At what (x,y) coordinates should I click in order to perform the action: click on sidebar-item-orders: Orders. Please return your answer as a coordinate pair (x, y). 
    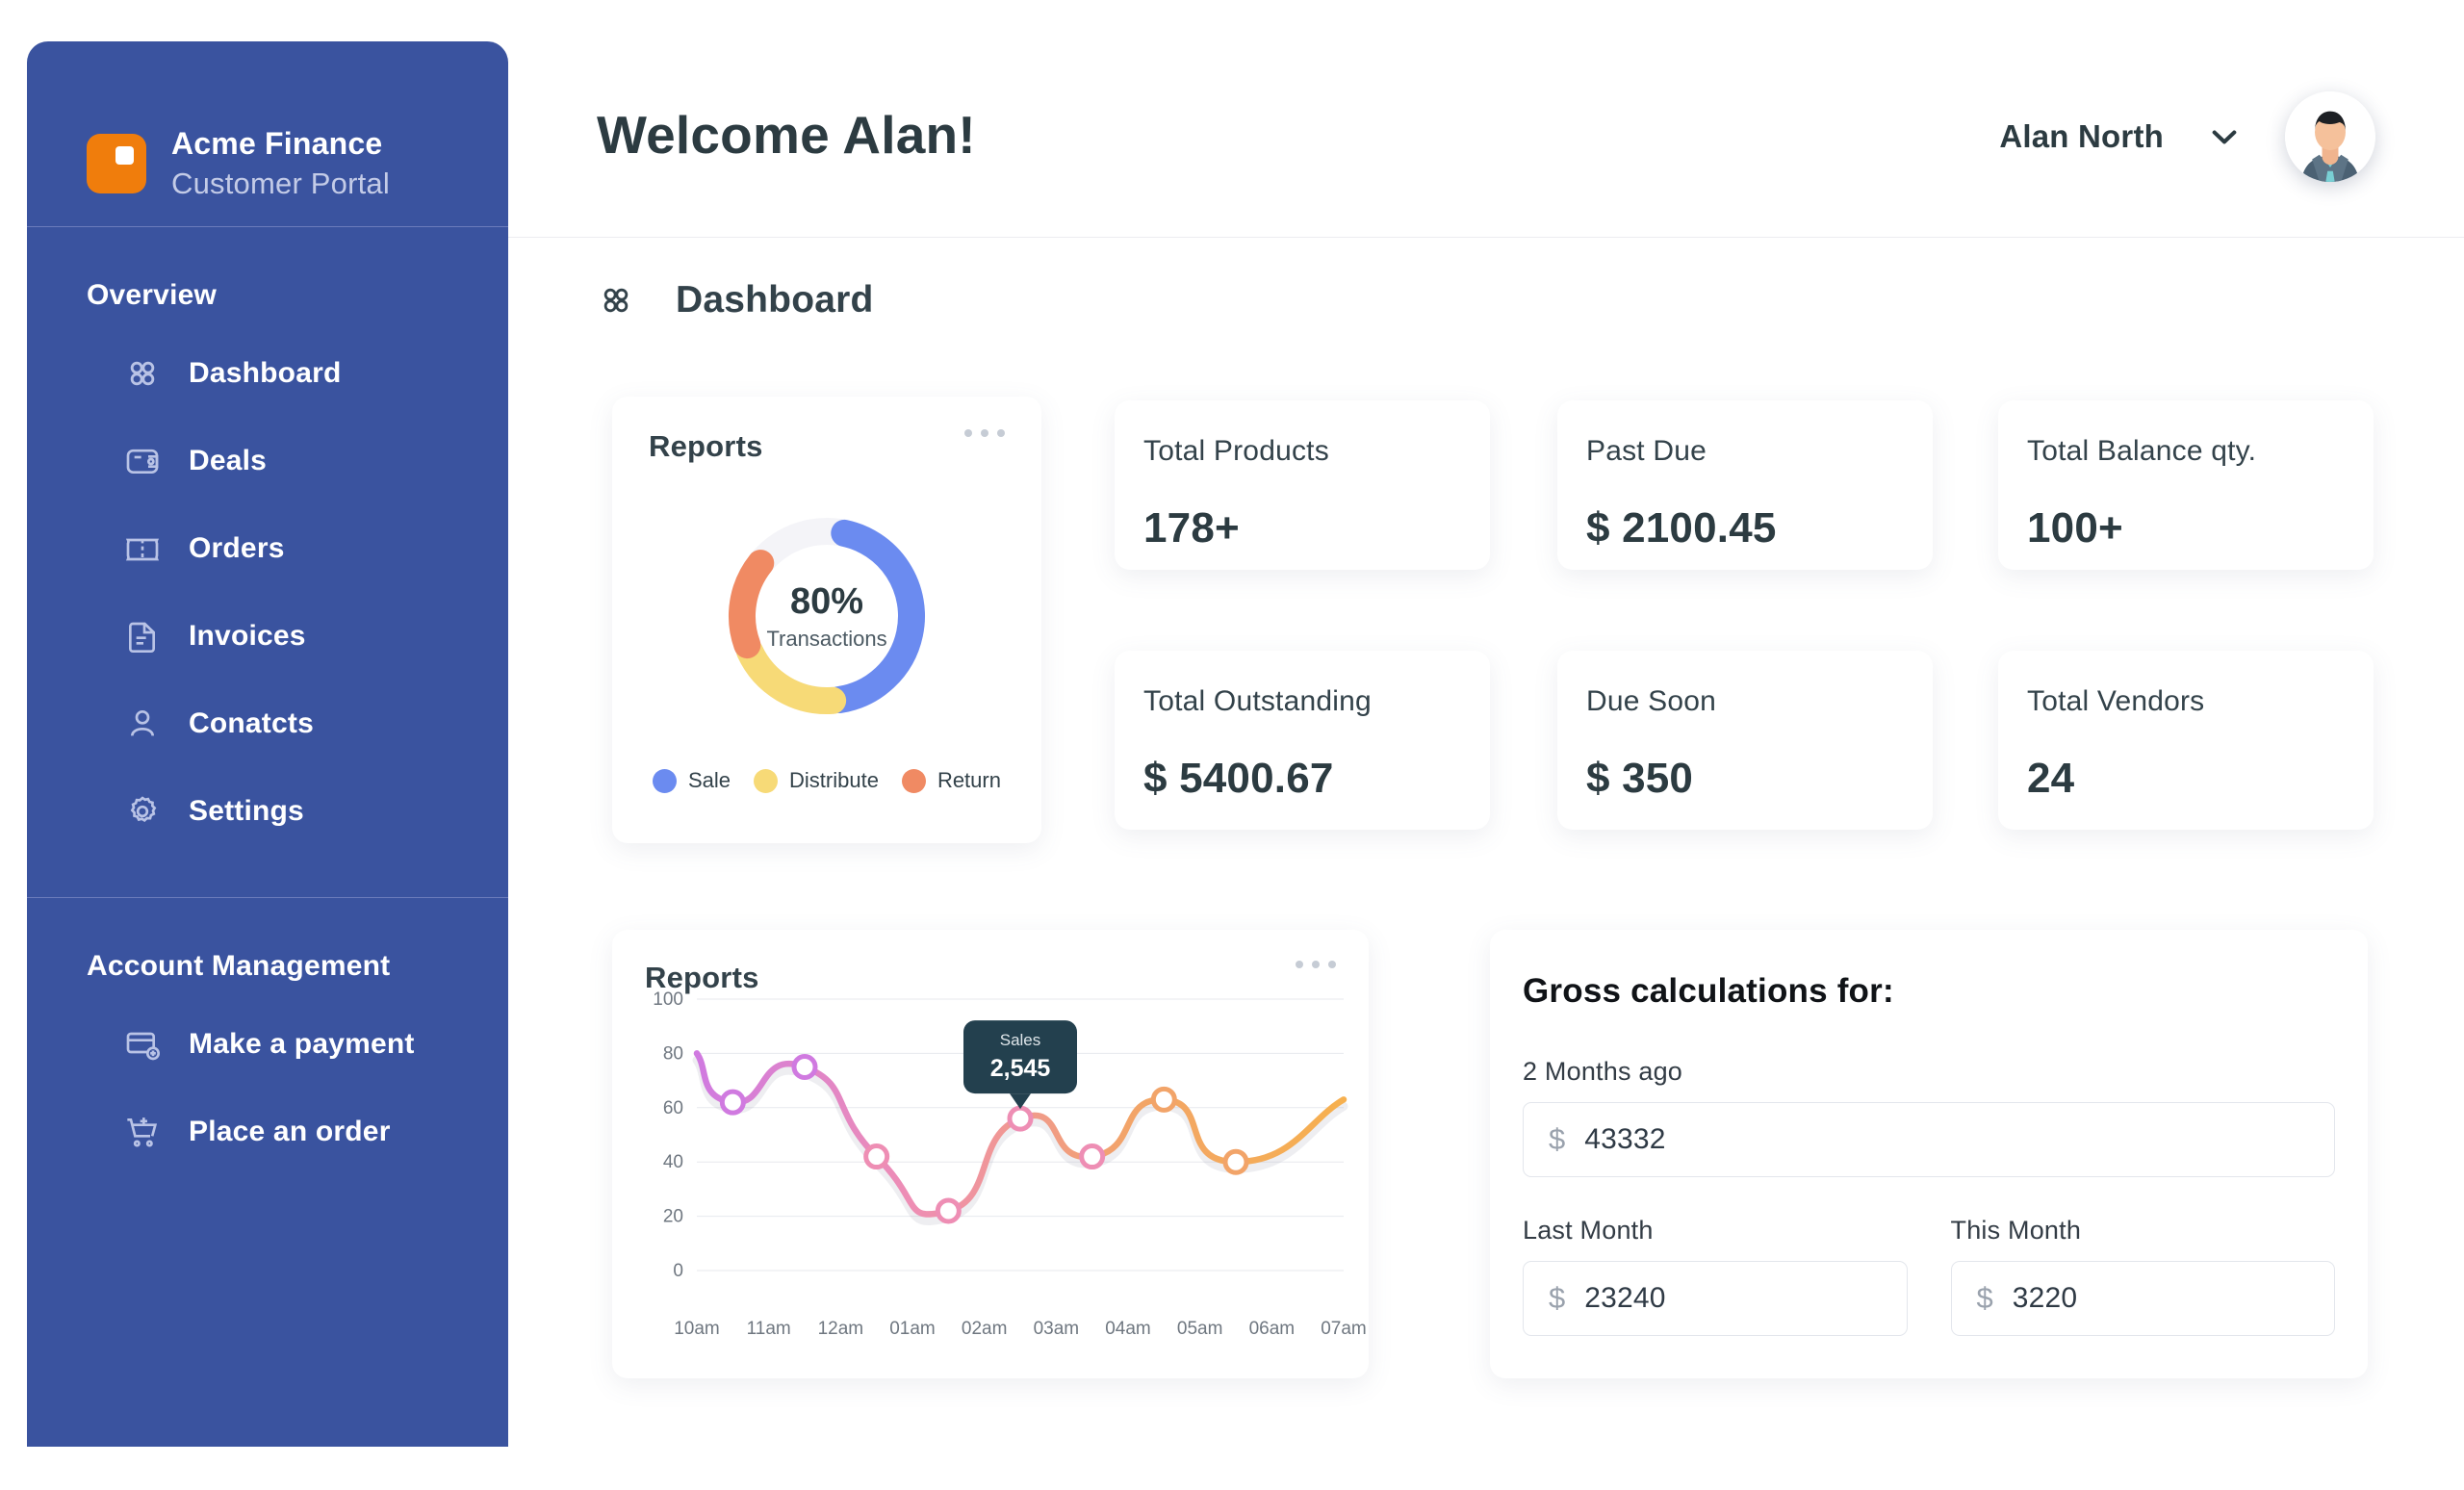
    Looking at the image, I should click on (267, 548).